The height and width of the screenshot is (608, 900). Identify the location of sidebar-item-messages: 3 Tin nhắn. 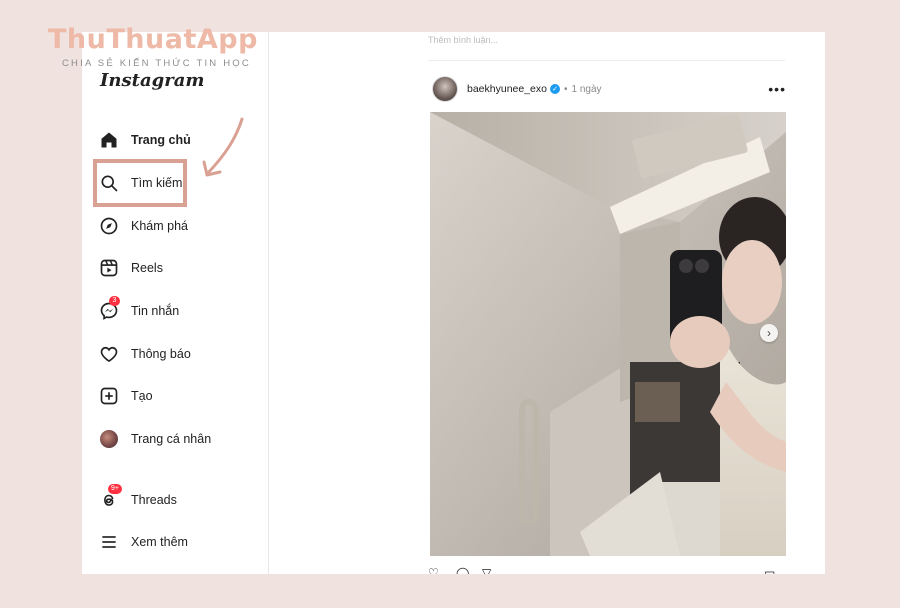
(139, 310).